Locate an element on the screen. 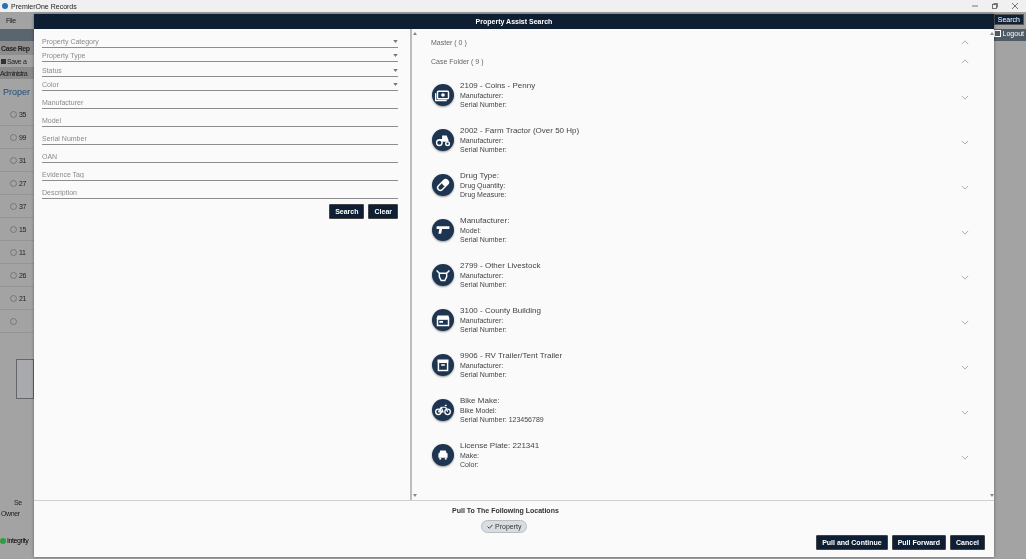 This screenshot has height=559, width=1026. car-icon is located at coordinates (443, 454).